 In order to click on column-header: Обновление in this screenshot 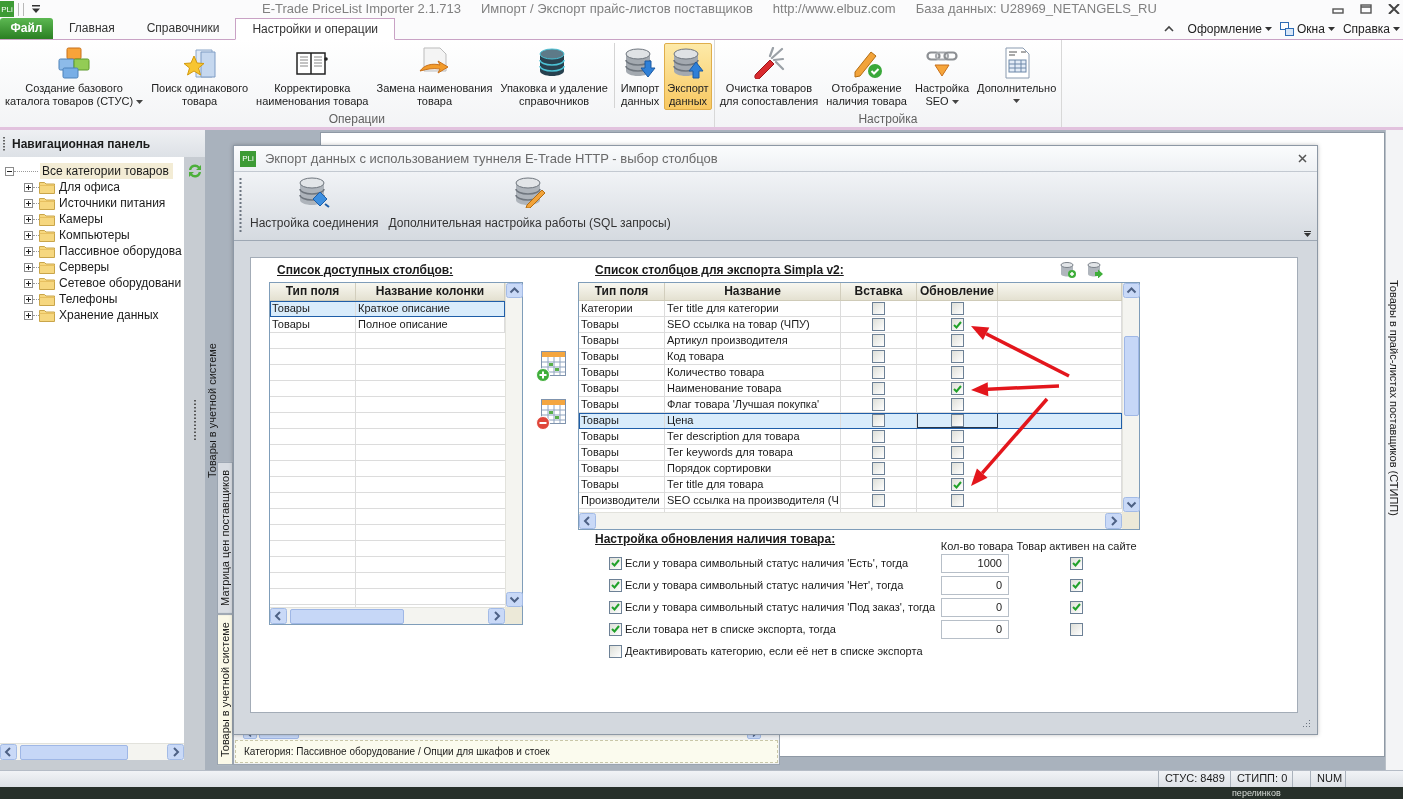, I will do `click(957, 291)`.